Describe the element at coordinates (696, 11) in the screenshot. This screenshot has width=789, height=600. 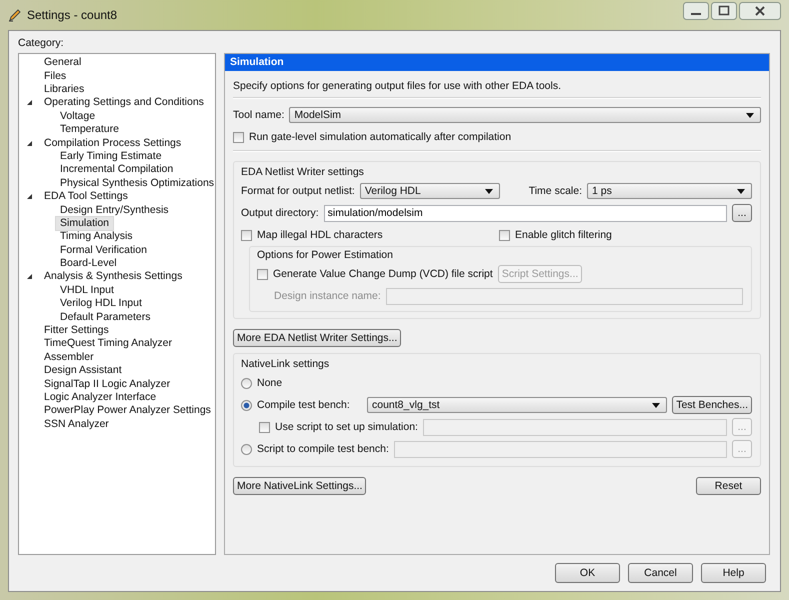
I see `minimize-icon` at that location.